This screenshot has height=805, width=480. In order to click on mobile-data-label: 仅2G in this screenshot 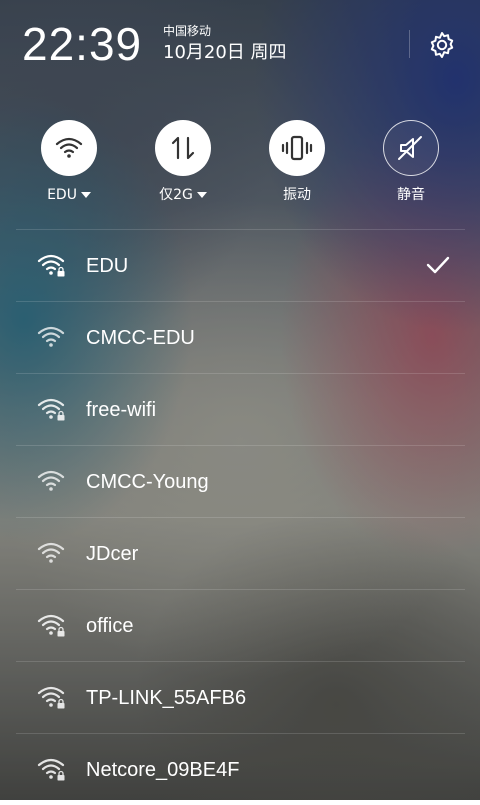, I will do `click(176, 195)`.